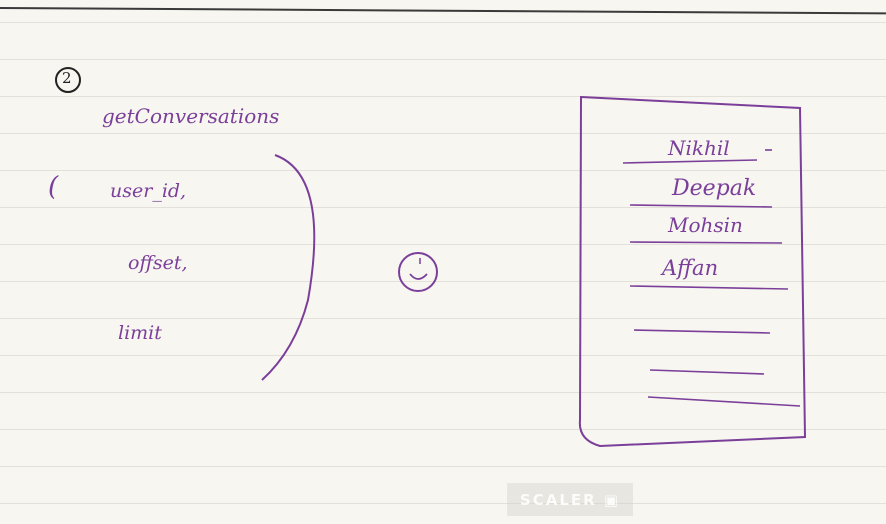 The image size is (886, 524). I want to click on smiley-face-icon, so click(418, 272).